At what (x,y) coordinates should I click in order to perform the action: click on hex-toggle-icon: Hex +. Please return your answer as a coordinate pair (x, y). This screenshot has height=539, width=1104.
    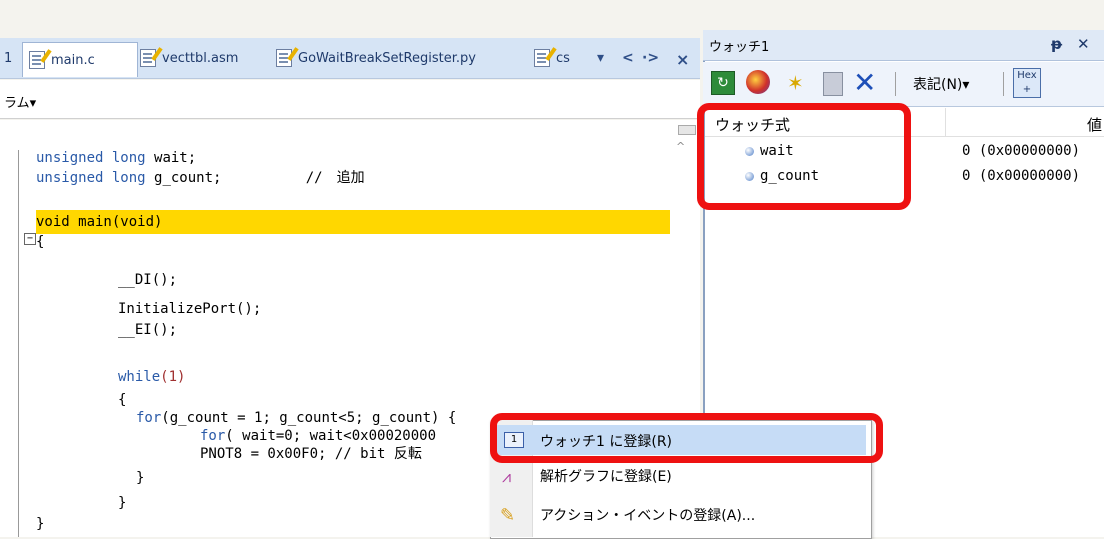
    Looking at the image, I should click on (1027, 83).